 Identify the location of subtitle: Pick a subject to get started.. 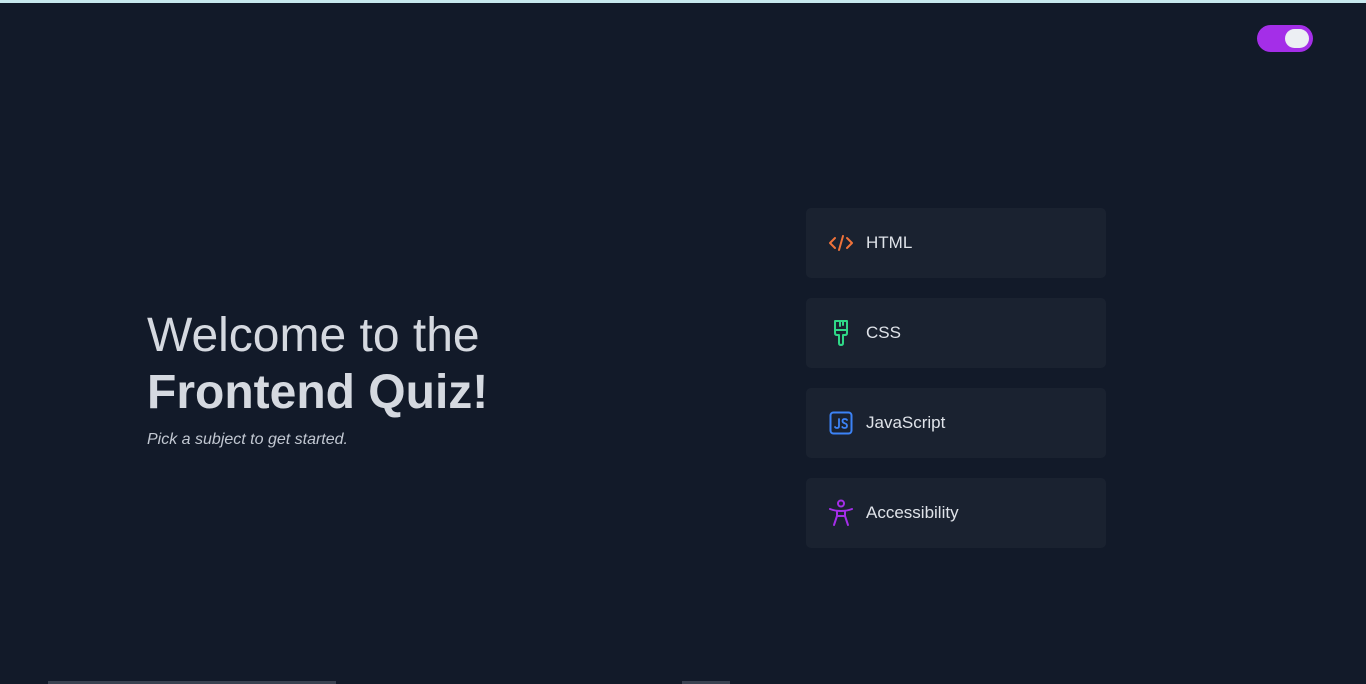
(247, 439).